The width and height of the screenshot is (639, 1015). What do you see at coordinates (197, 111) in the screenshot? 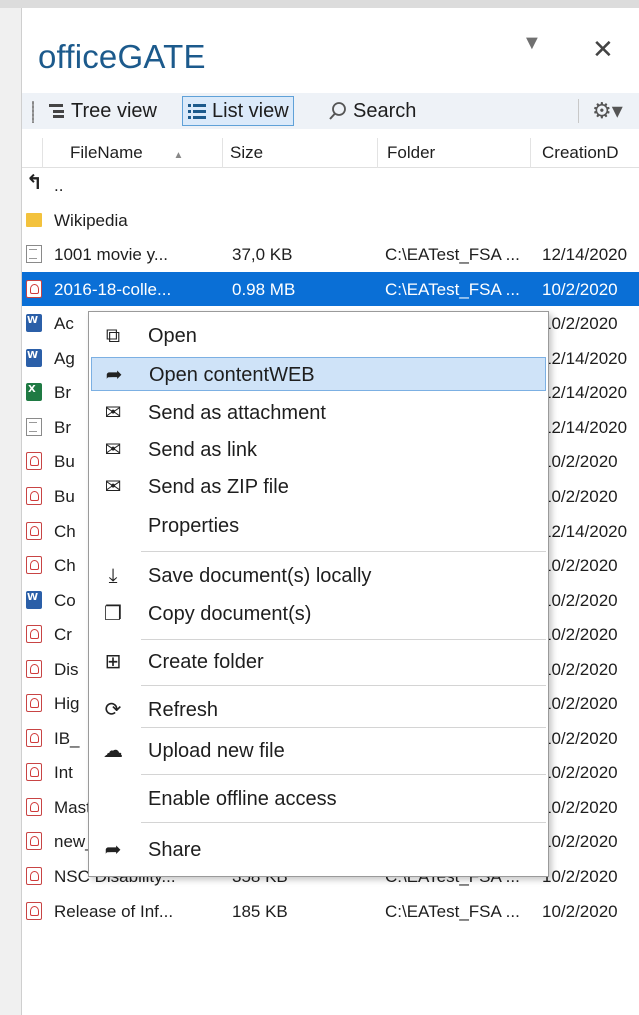
I see `list-view-icon` at bounding box center [197, 111].